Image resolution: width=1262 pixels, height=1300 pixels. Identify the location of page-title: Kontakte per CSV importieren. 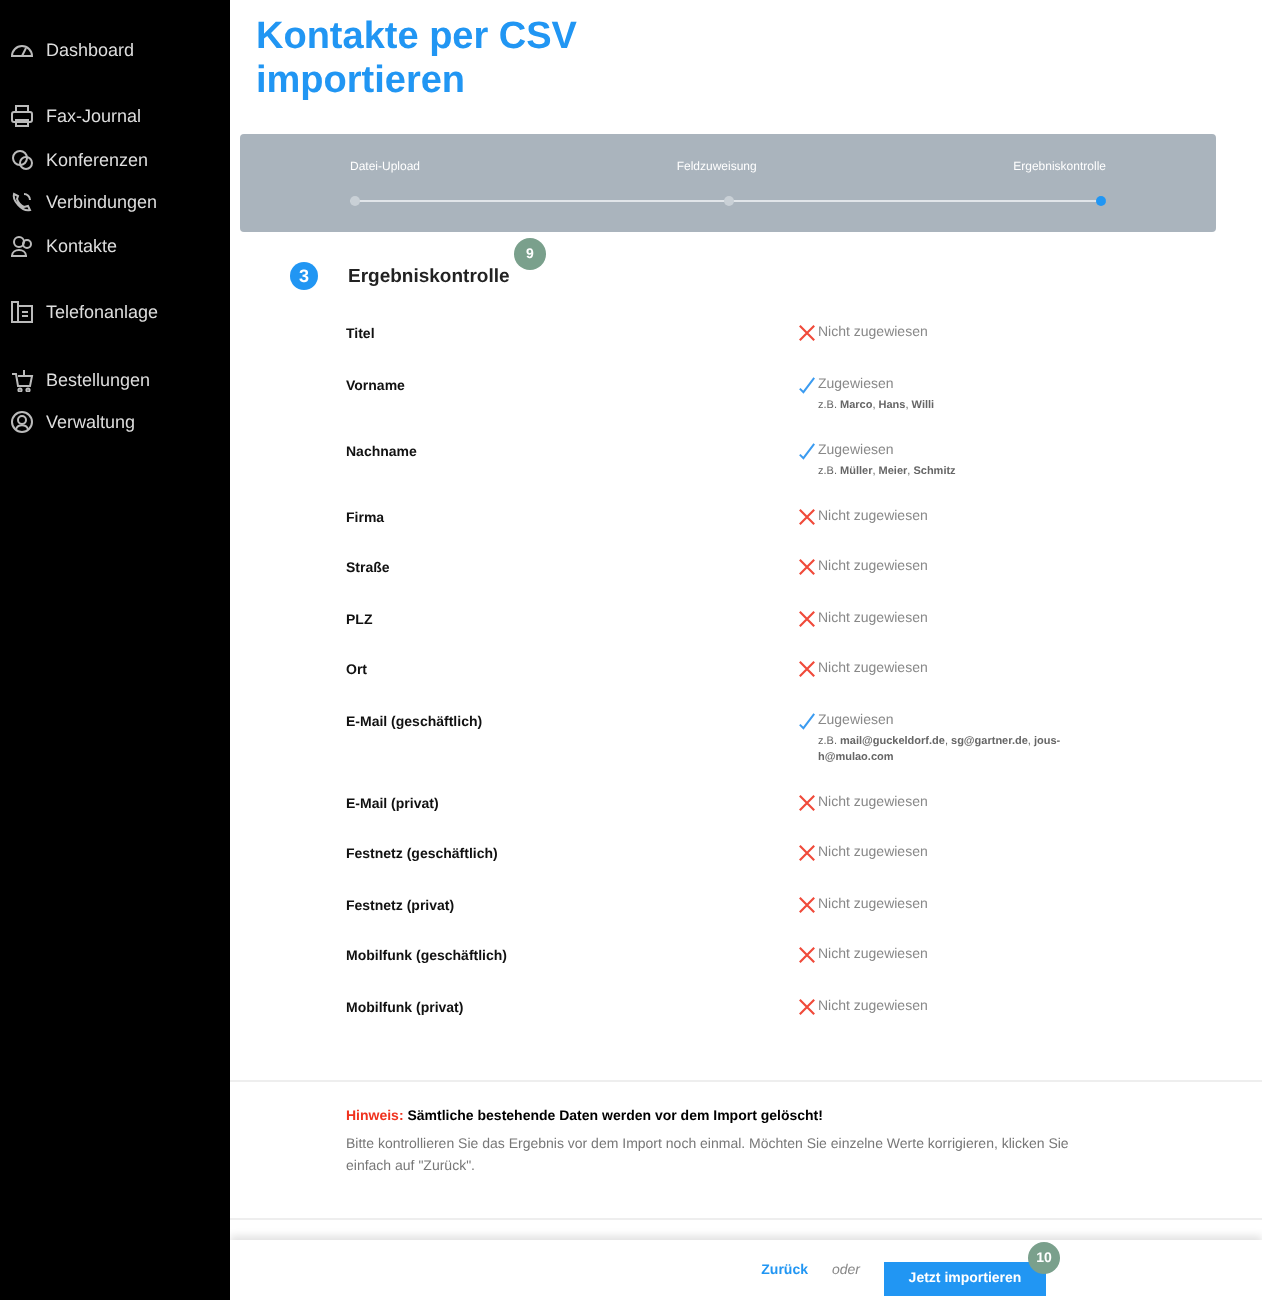
(417, 60).